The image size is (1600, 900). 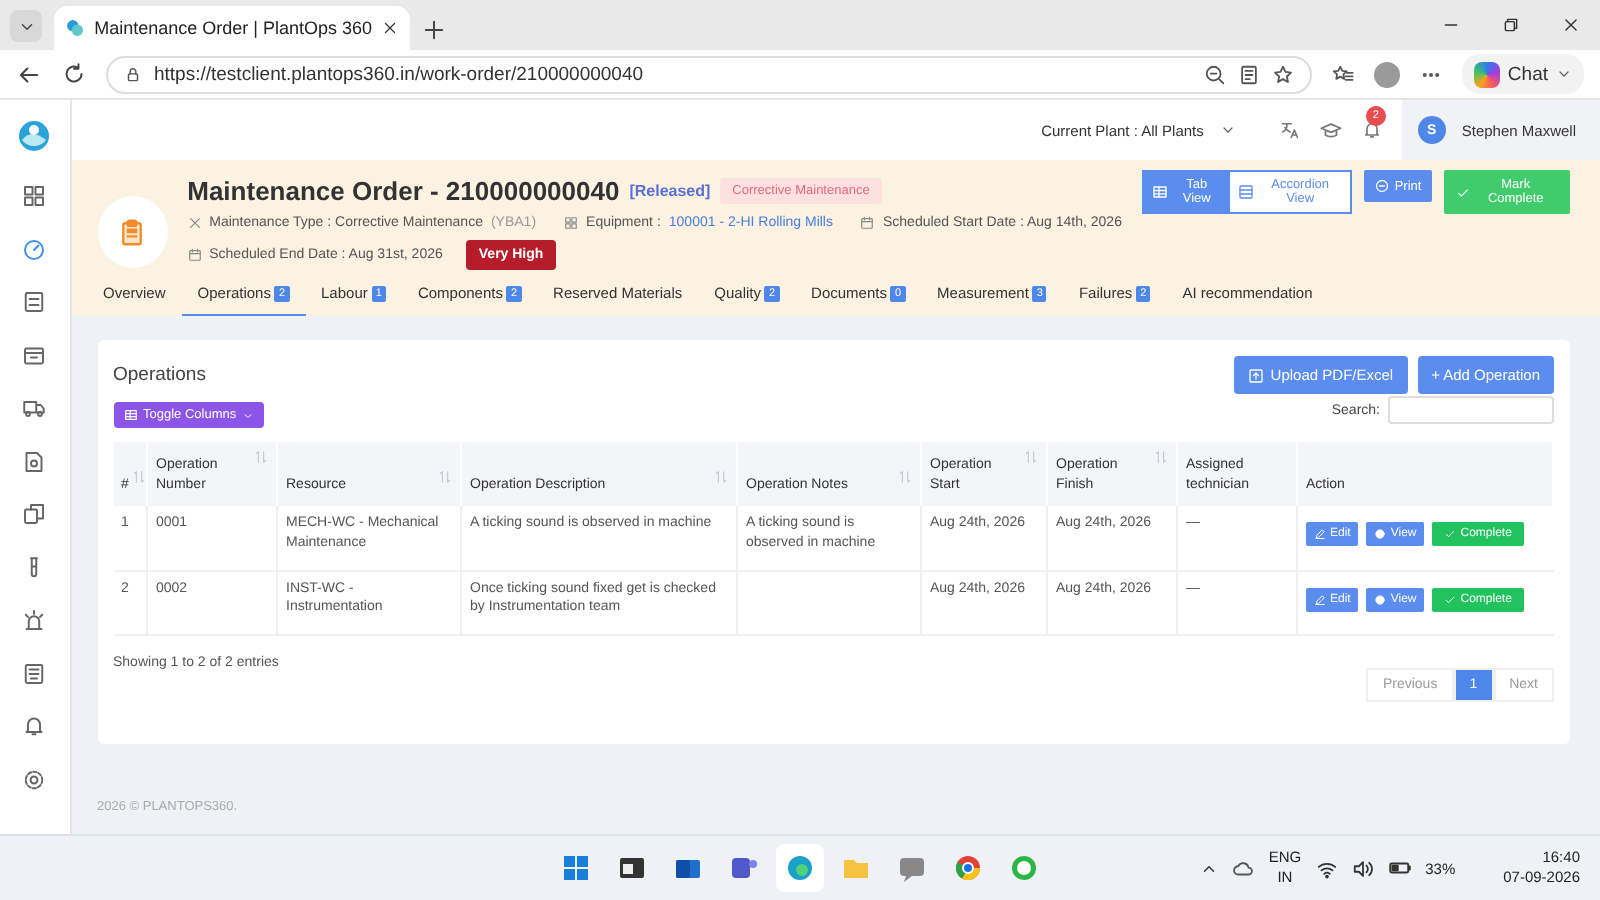 What do you see at coordinates (130, 415) in the screenshot?
I see `table-icon` at bounding box center [130, 415].